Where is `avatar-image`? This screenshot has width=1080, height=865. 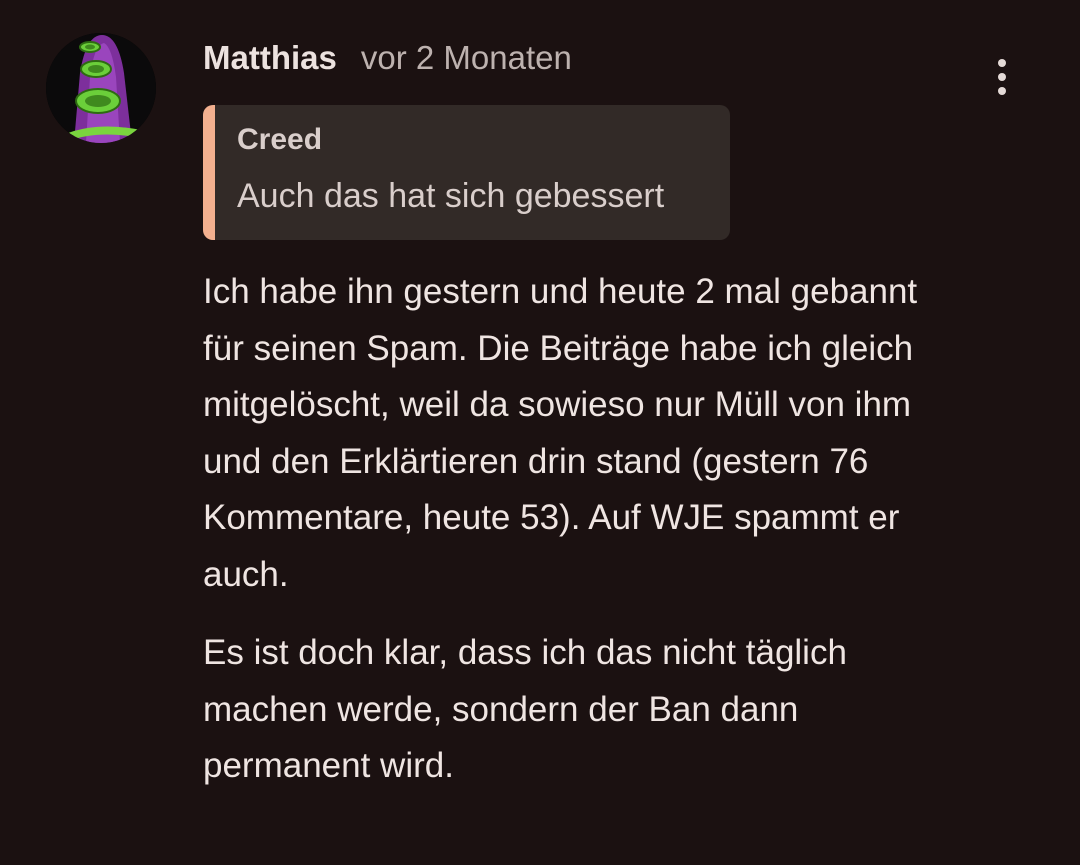
avatar-image is located at coordinates (101, 88).